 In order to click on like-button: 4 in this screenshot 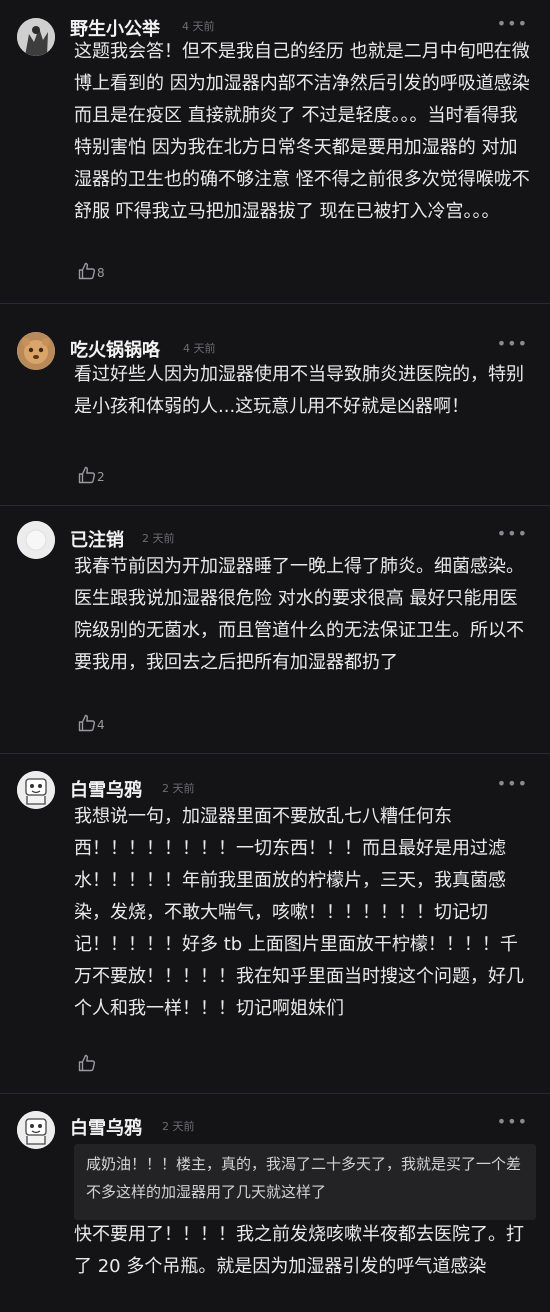, I will do `click(91, 720)`.